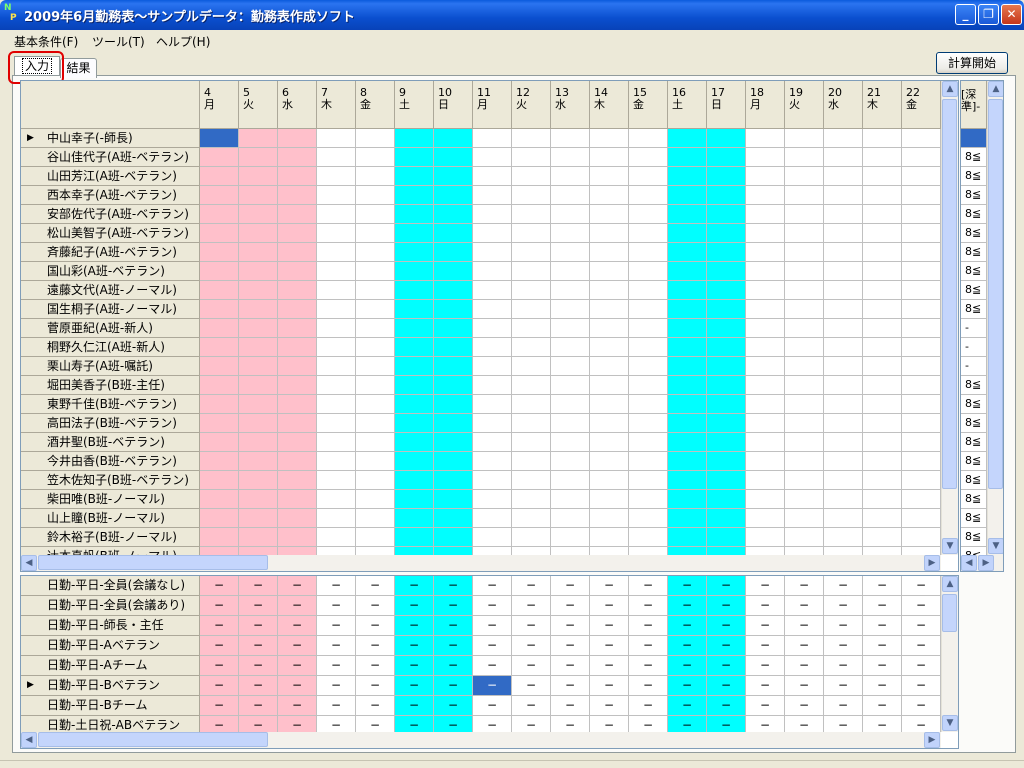 Image resolution: width=1024 pixels, height=768 pixels. What do you see at coordinates (110, 404) in the screenshot?
I see `staff-row-header: 東野千佳(B班-ベテラン)` at bounding box center [110, 404].